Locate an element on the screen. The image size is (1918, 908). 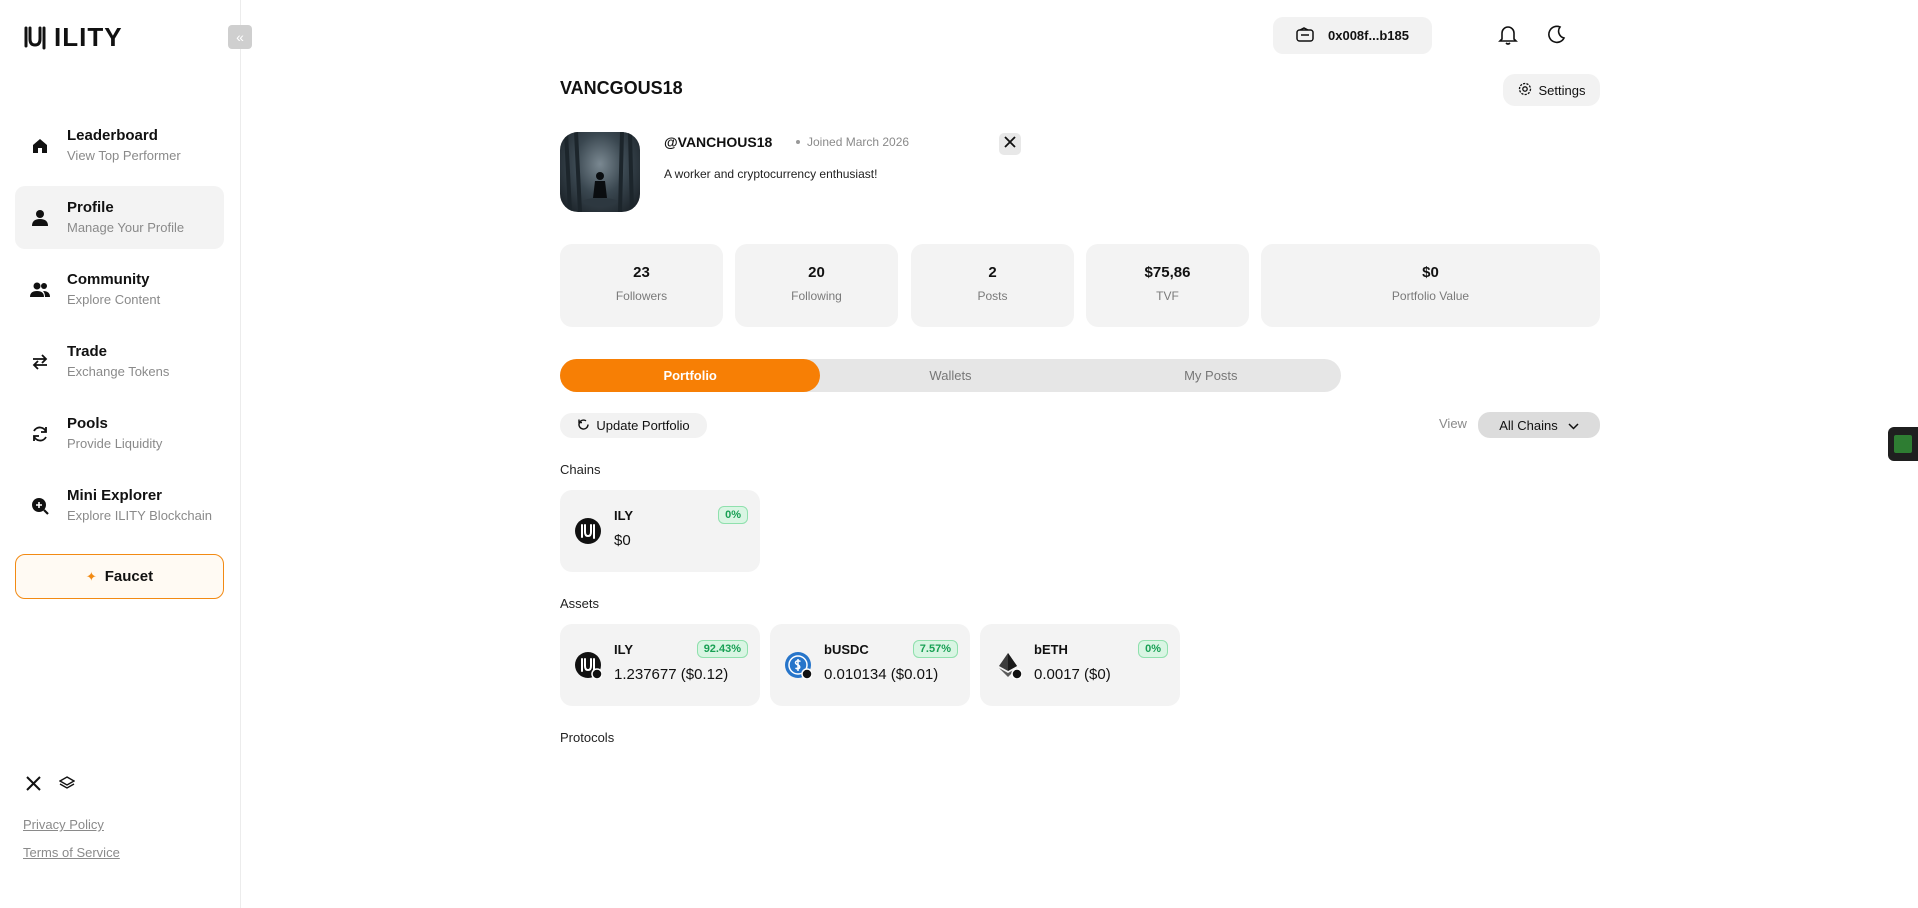
settings-button: Settings is located at coordinates (1551, 90).